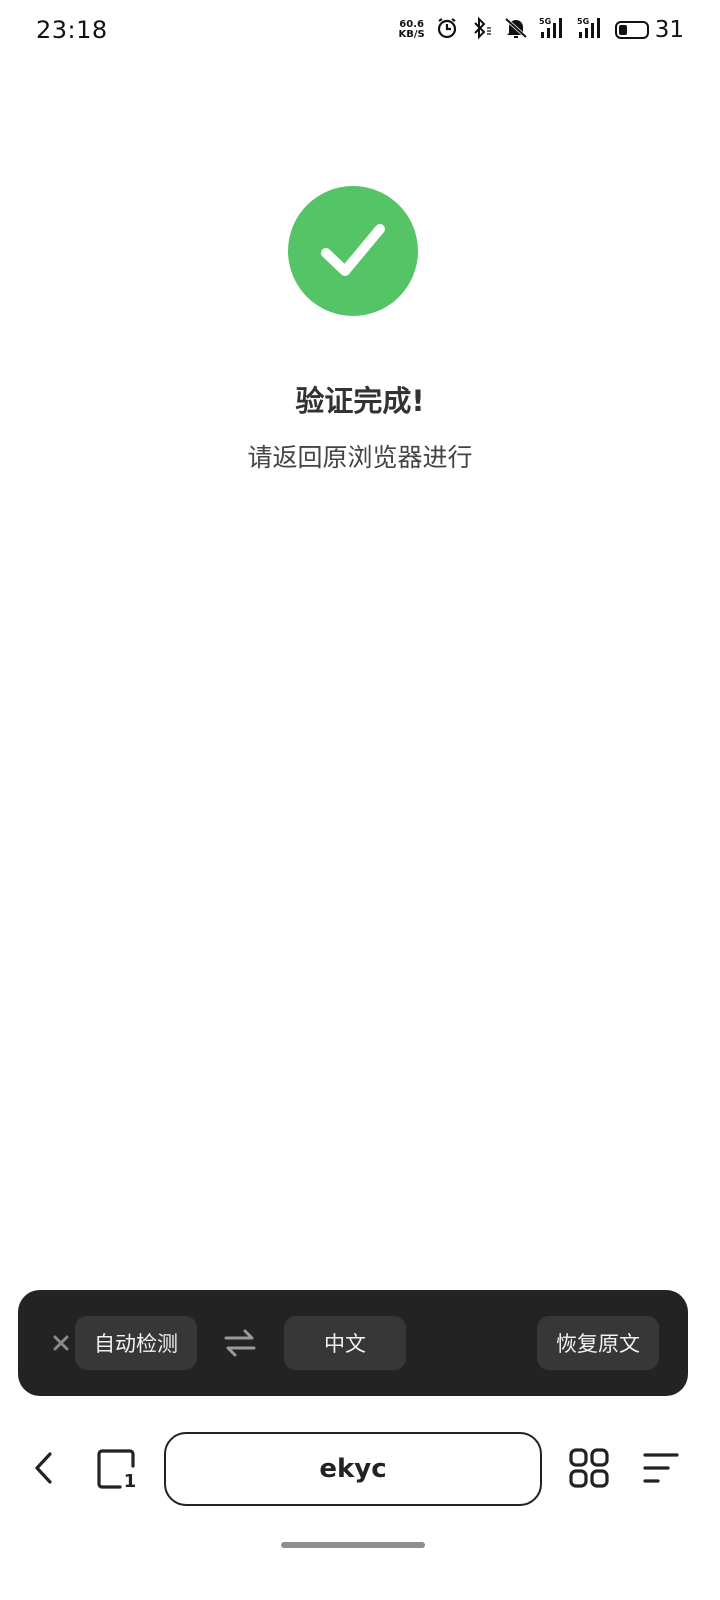 This screenshot has height=1600, width=720. What do you see at coordinates (622, 30) in the screenshot?
I see `battery-fill` at bounding box center [622, 30].